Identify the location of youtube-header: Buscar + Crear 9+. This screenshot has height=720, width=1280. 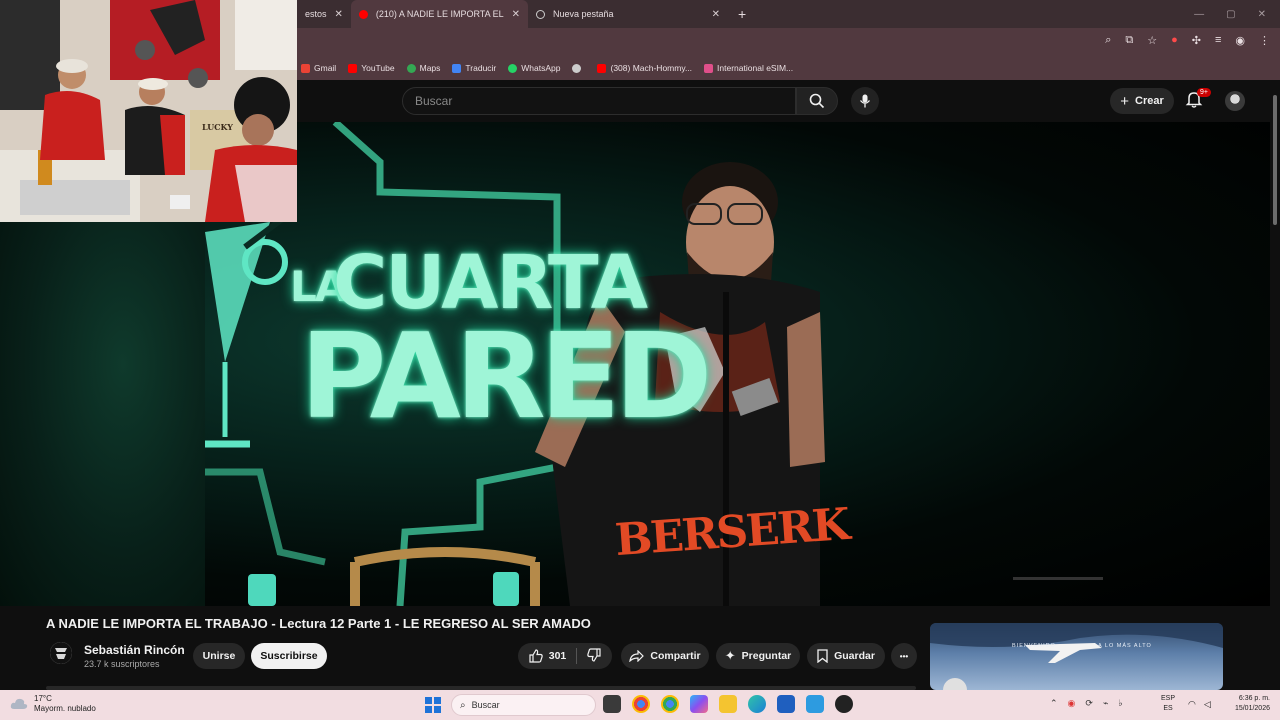
(788, 101).